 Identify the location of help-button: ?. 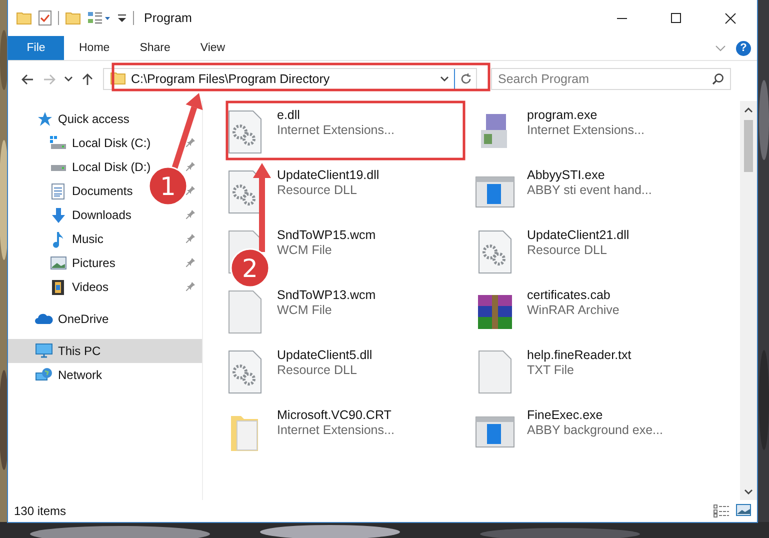
(743, 48).